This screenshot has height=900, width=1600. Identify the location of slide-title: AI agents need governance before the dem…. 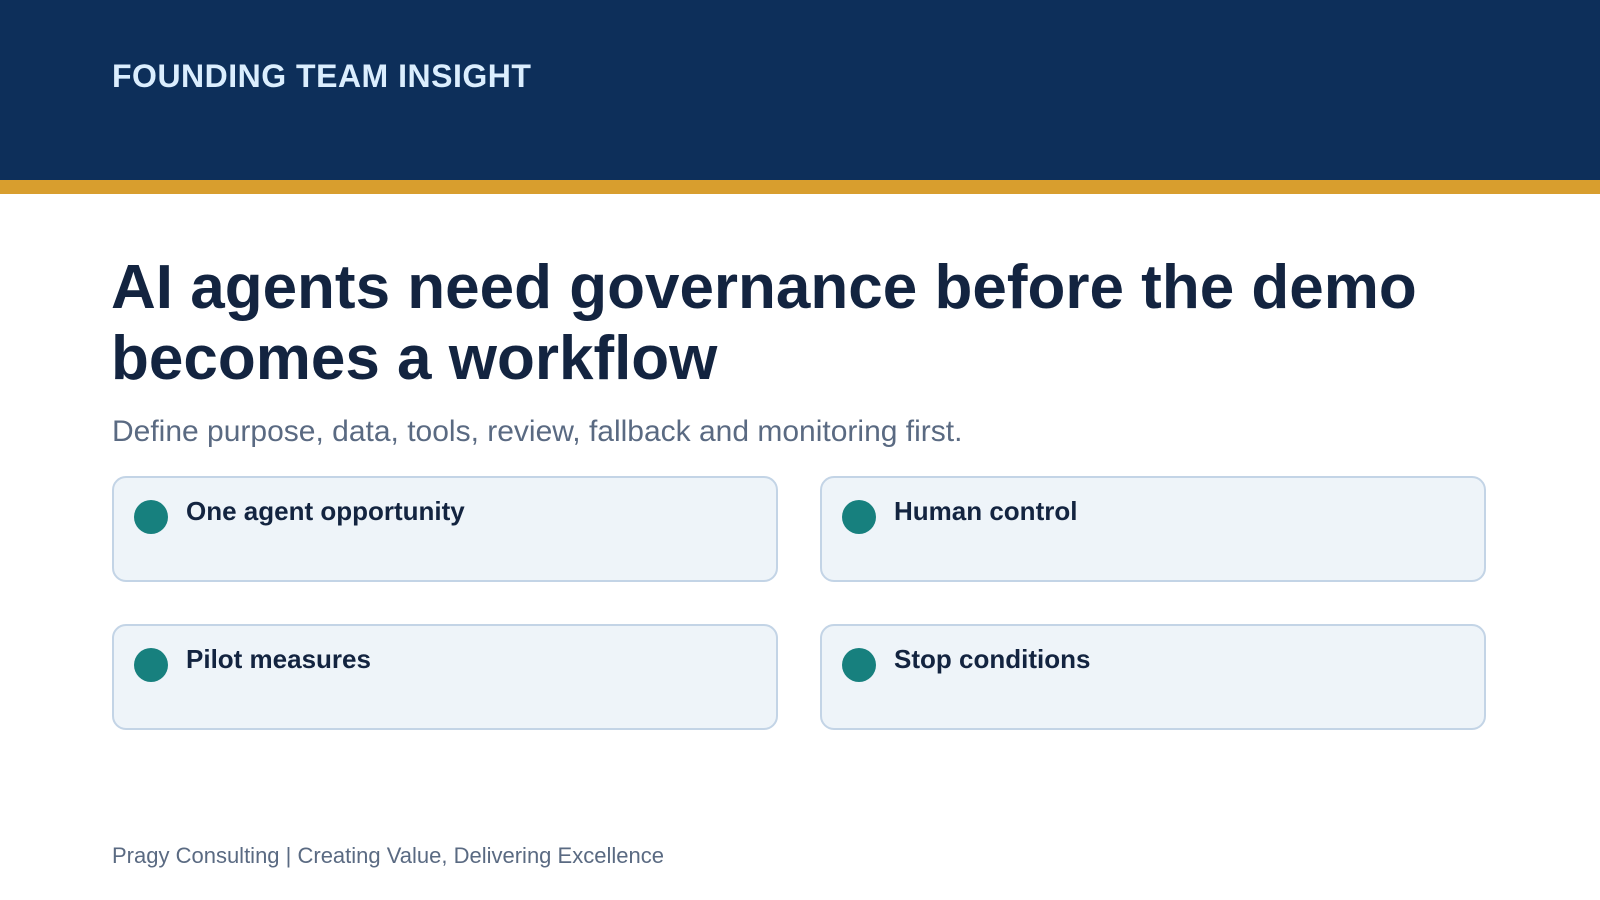
(764, 323).